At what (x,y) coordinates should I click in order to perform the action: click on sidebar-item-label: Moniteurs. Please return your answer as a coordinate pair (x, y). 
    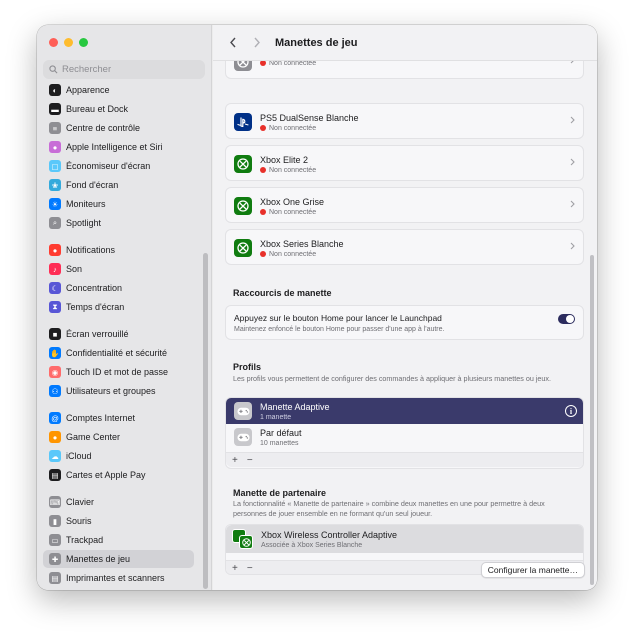
    Looking at the image, I should click on (86, 204).